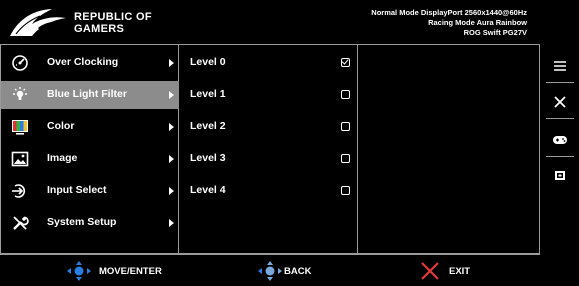 The image size is (579, 286). I want to click on wrench-icon, so click(21, 223).